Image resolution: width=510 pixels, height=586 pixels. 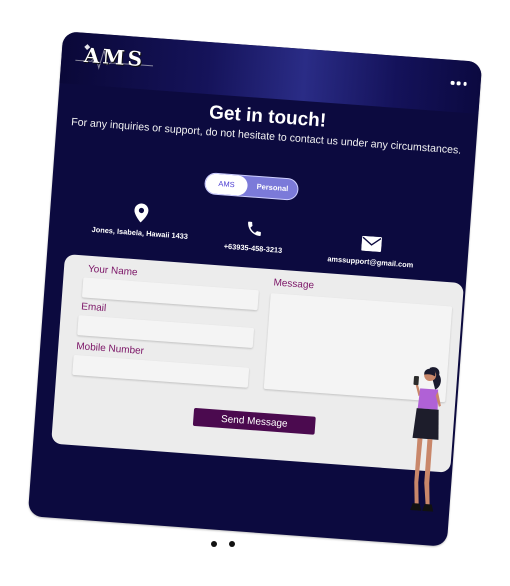 I want to click on contact-email: amssupport@gmail.com, so click(x=371, y=251).